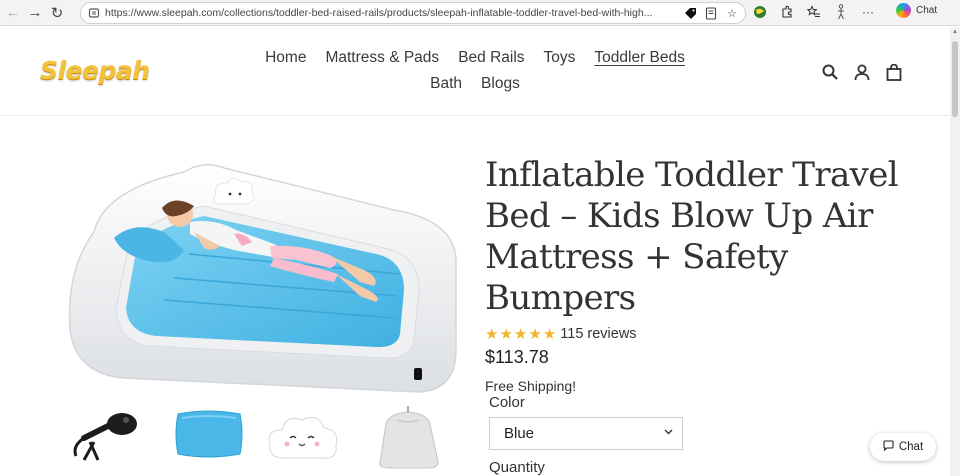  I want to click on forward-arrow-icon: →, so click(35, 13).